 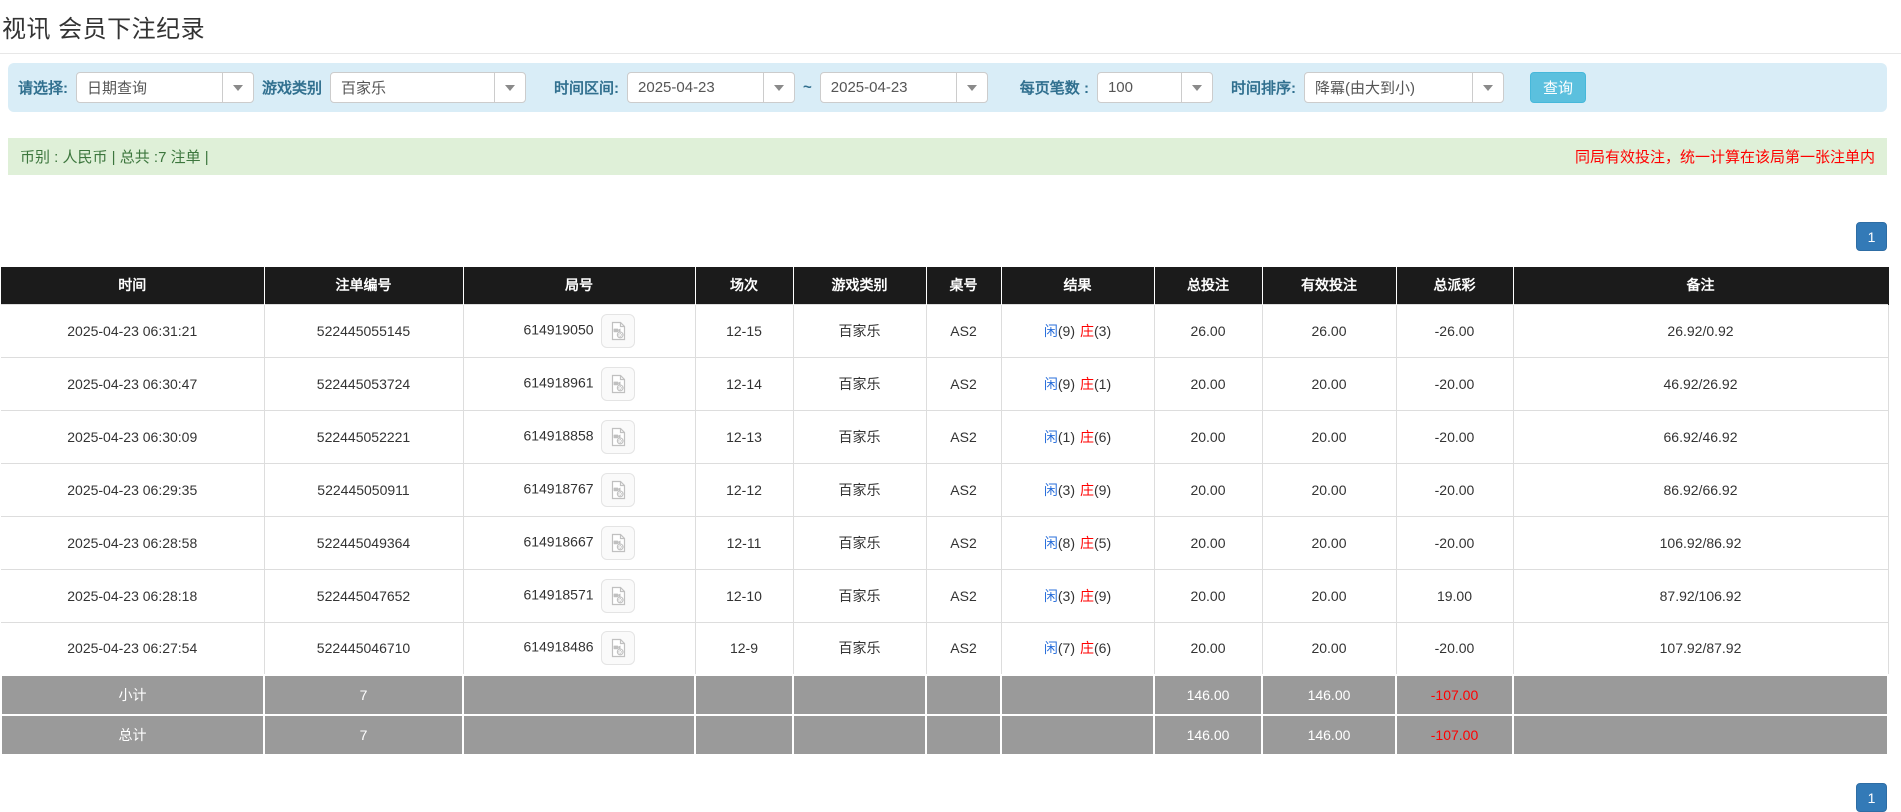 What do you see at coordinates (1066, 330) in the screenshot?
I see `player-score: (9)` at bounding box center [1066, 330].